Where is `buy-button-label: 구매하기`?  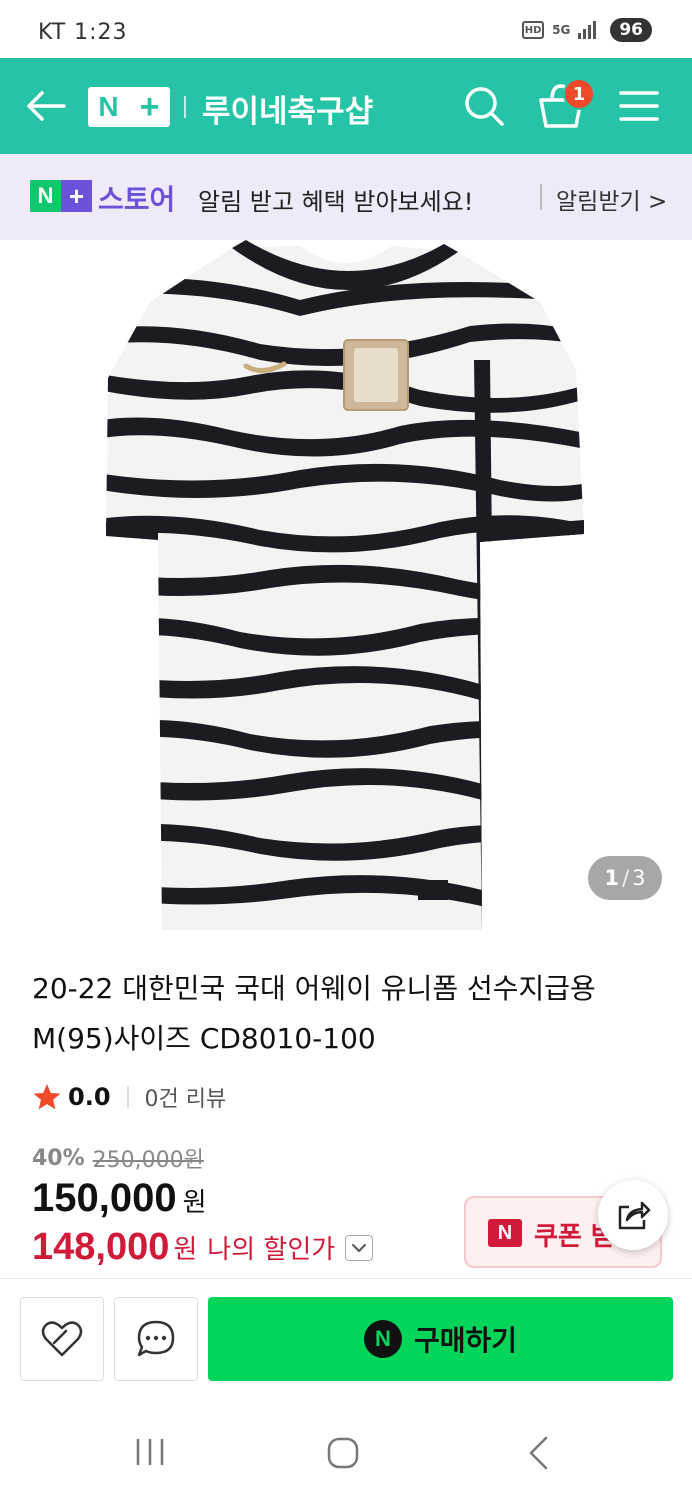
buy-button-label: 구매하기 is located at coordinates (465, 1340).